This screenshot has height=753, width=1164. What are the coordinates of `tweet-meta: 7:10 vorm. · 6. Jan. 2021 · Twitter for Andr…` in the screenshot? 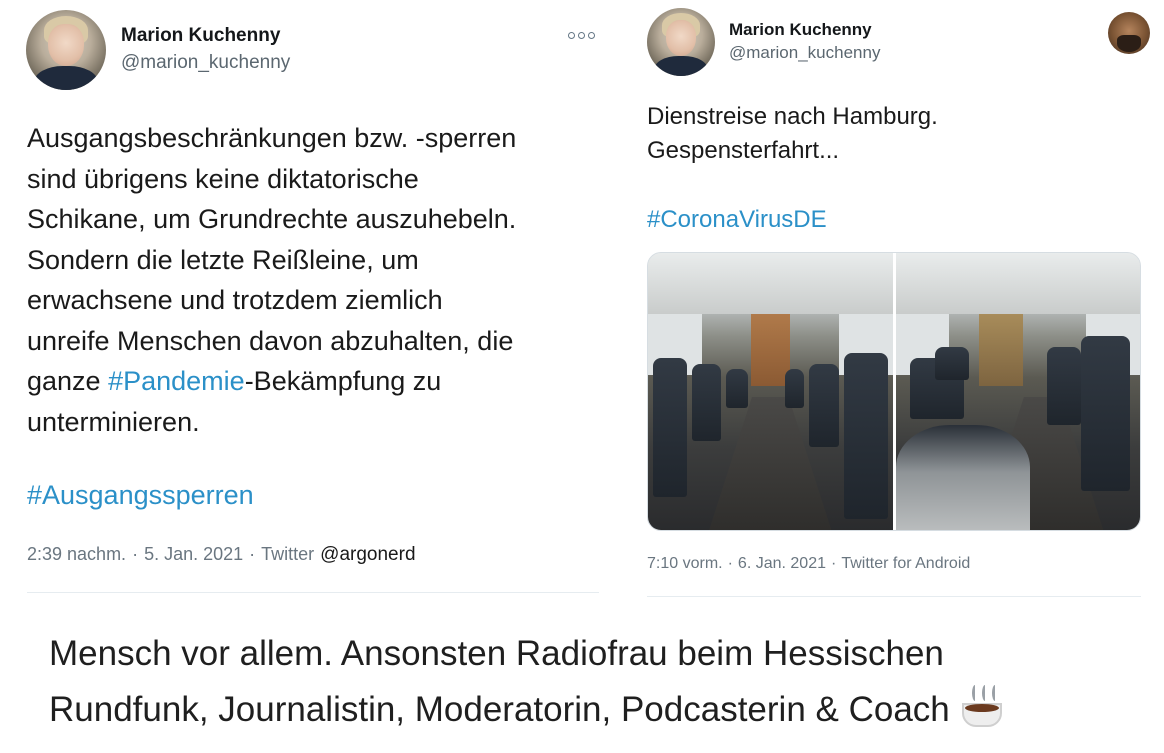 It's located at (809, 563).